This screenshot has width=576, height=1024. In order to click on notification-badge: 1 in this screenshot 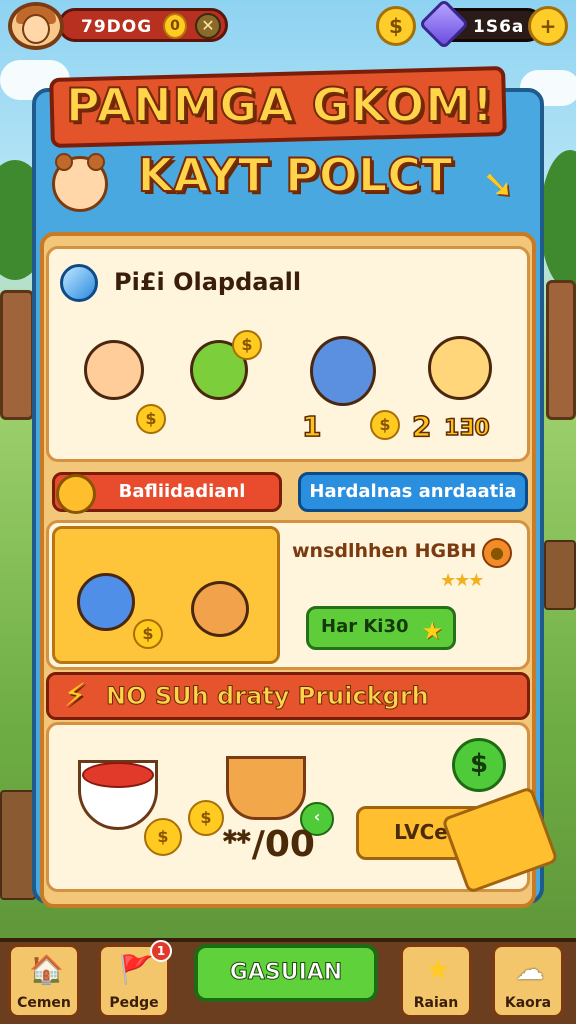, I will do `click(161, 951)`.